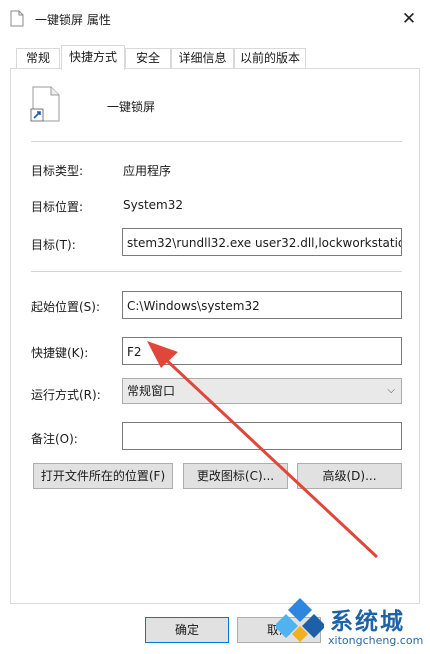 The image size is (430, 654). Describe the element at coordinates (66, 307) in the screenshot. I see `start-in-label: 起始位置(S):` at that location.